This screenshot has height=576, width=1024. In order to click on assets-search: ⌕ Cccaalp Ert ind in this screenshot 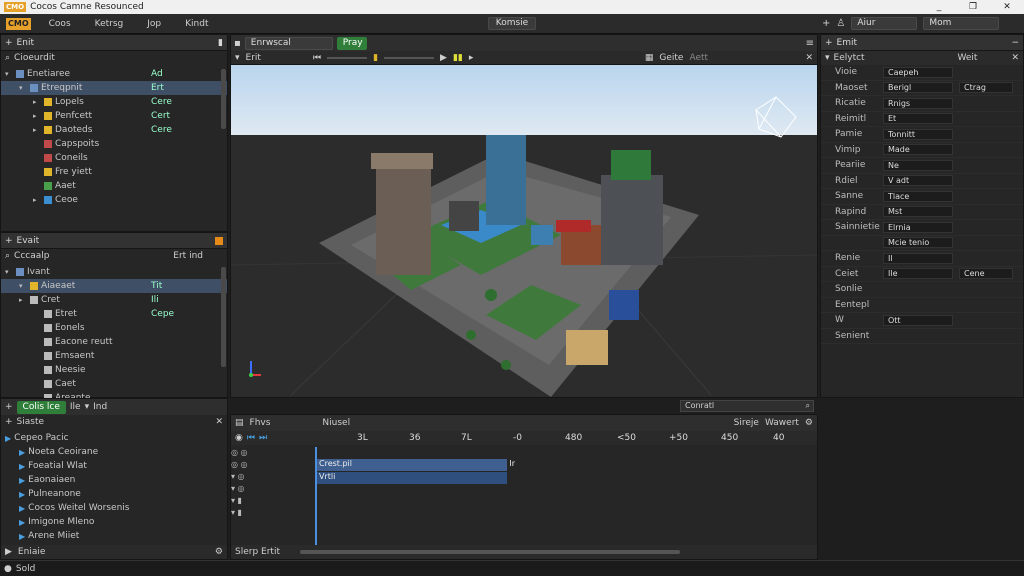, I will do `click(114, 256)`.